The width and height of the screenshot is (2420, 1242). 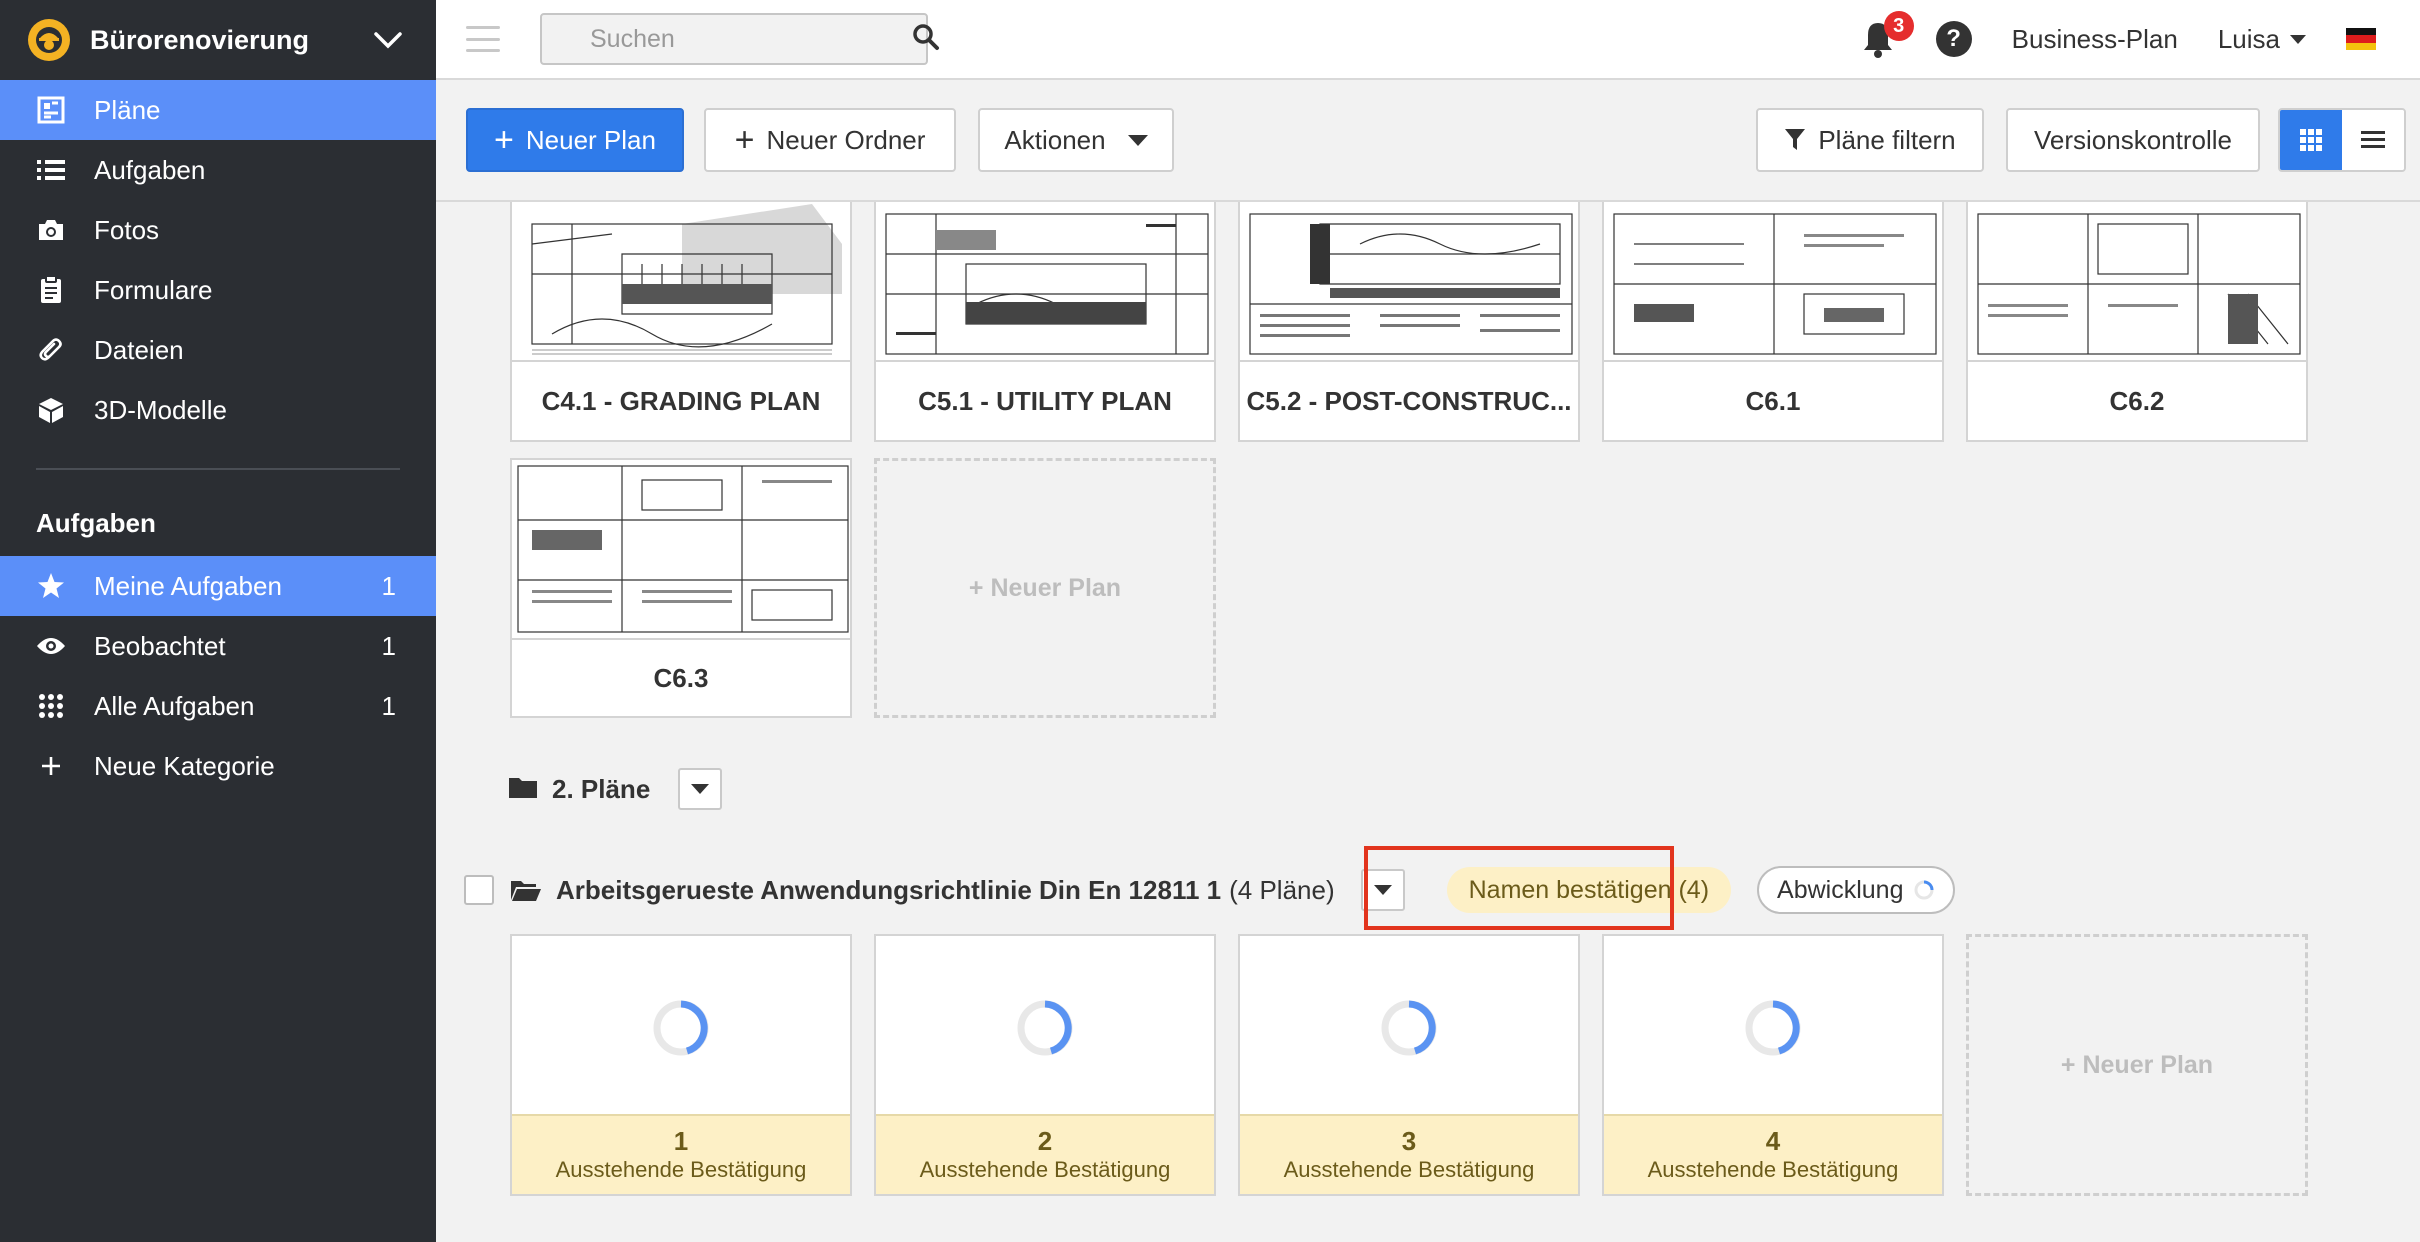 What do you see at coordinates (479, 890) in the screenshot?
I see `folder-checkbox` at bounding box center [479, 890].